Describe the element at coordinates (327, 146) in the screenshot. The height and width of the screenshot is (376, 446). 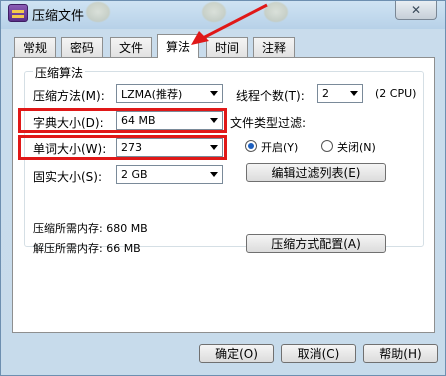
I see `filter-off-radio` at that location.